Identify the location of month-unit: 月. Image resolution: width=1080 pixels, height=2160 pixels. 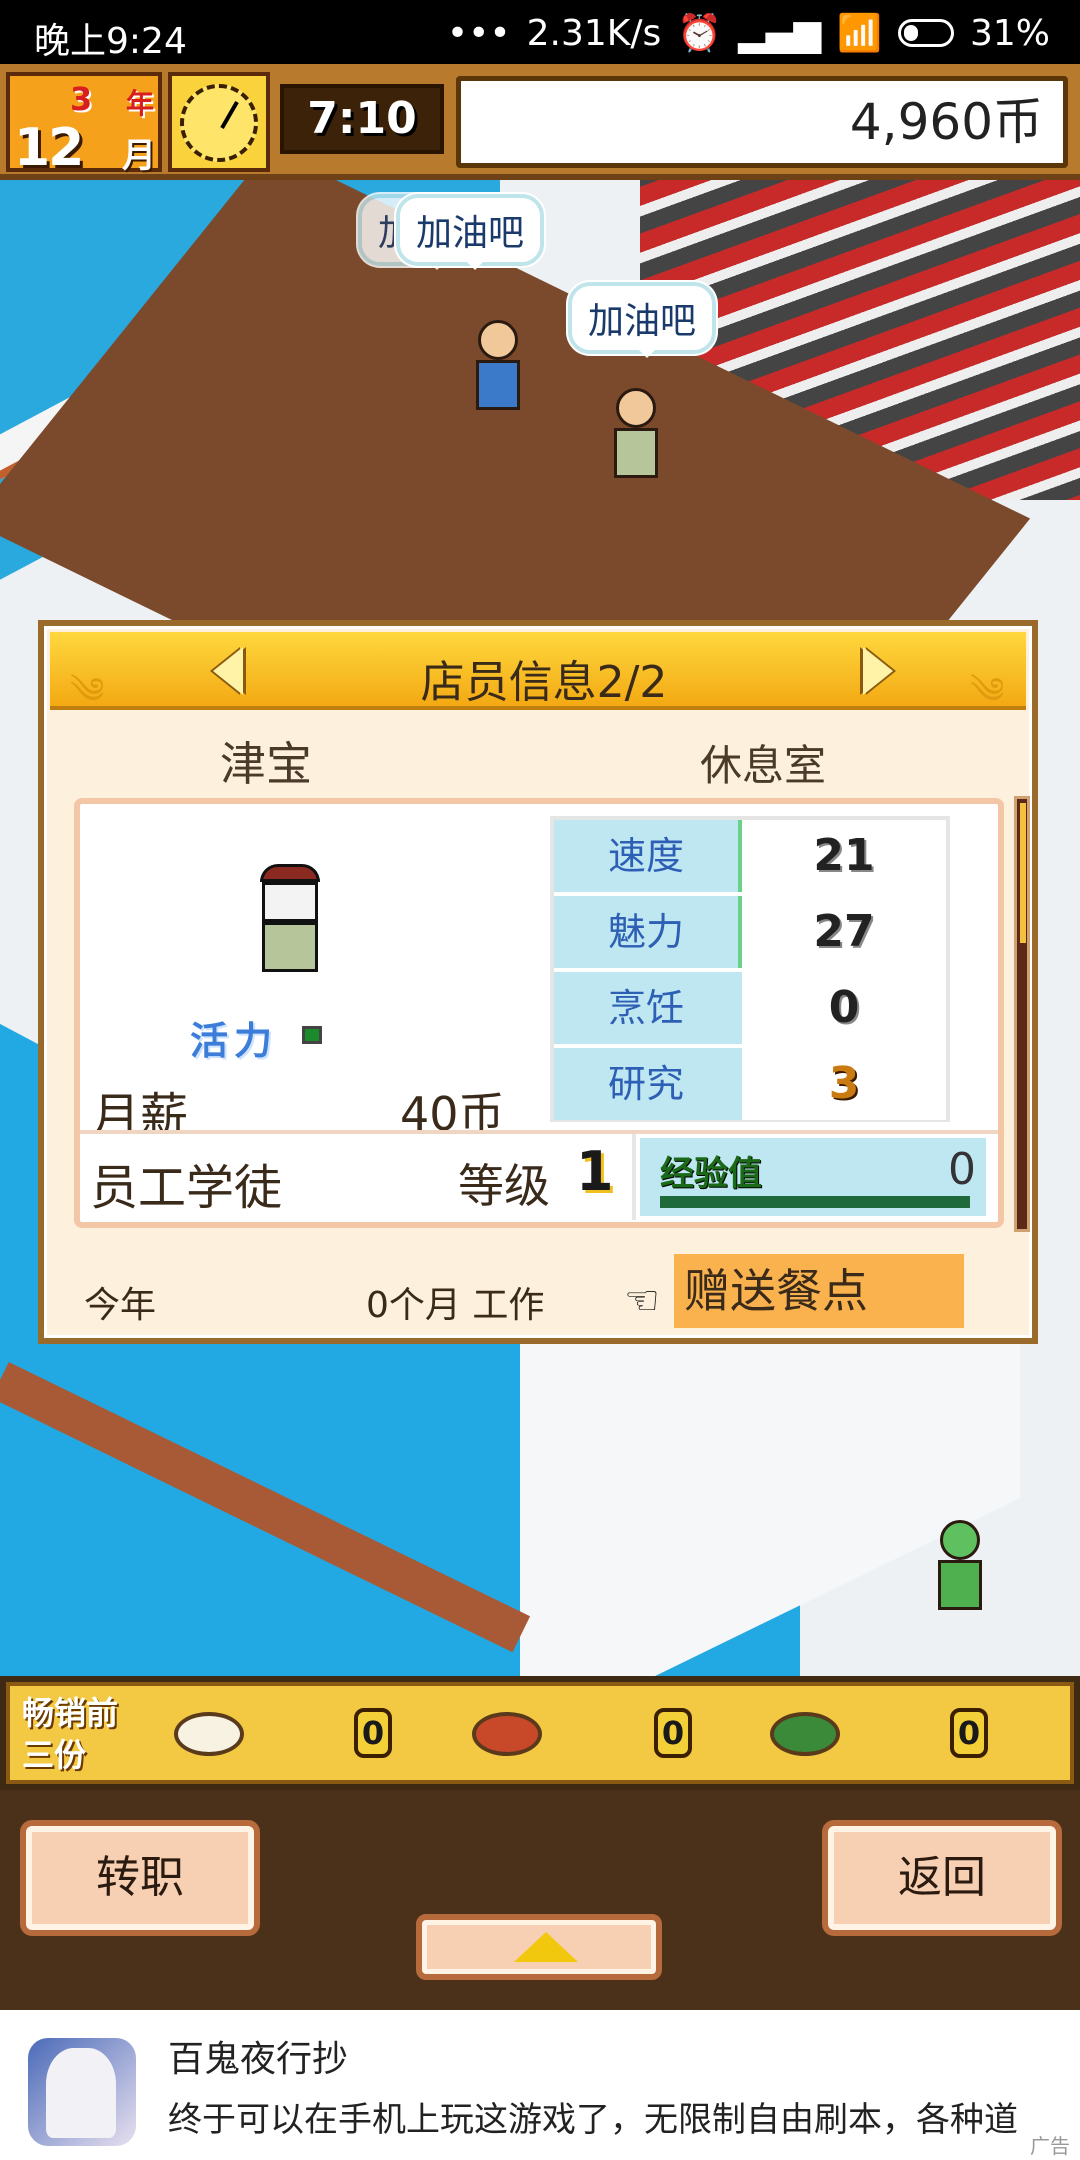
(139, 156).